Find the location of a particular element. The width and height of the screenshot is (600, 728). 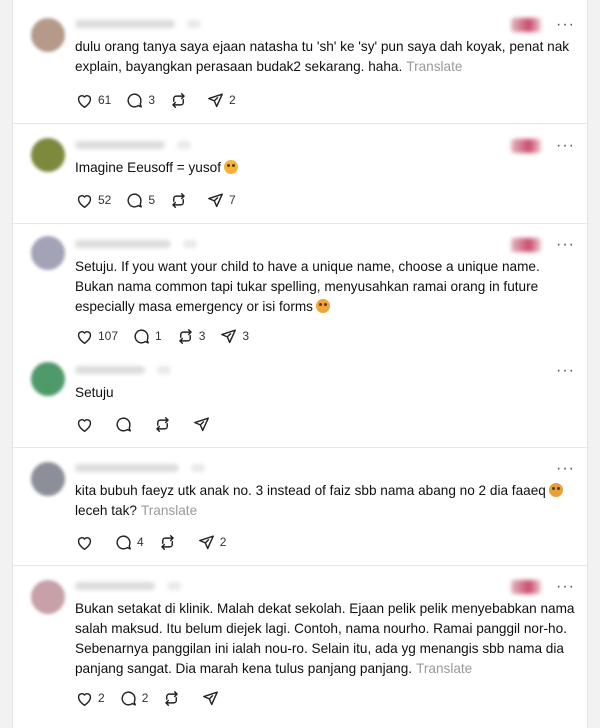

action-bar: 4 2 is located at coordinates (157, 542).